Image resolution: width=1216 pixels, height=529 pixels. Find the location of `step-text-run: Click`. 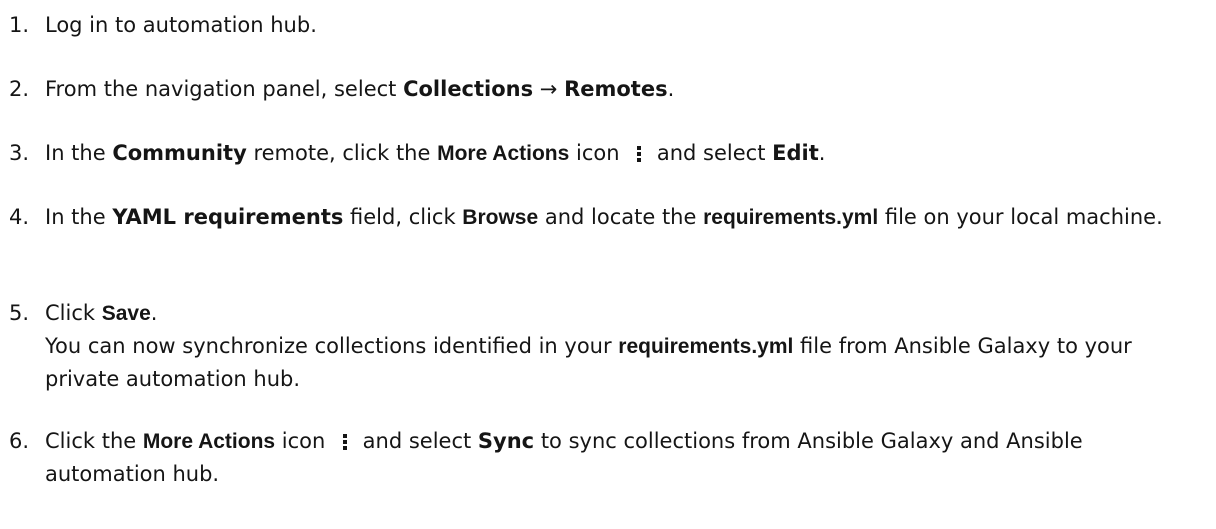

step-text-run: Click is located at coordinates (73, 313).